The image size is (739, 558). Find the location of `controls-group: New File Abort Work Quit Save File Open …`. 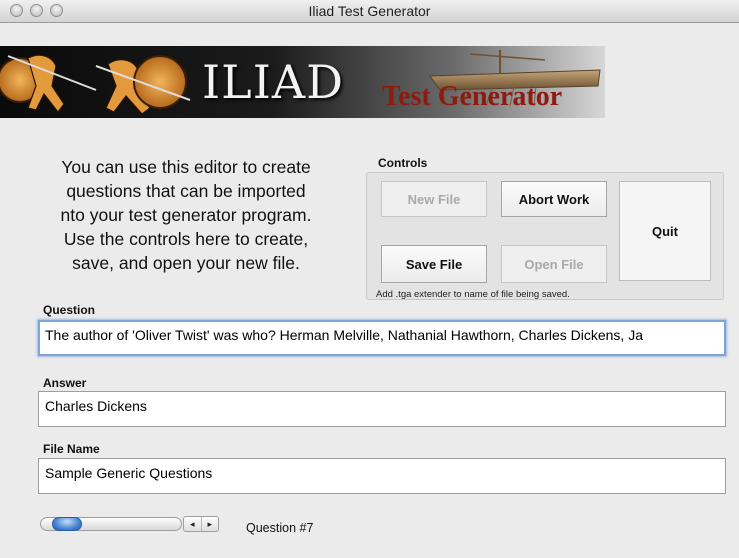

controls-group: New File Abort Work Quit Save File Open … is located at coordinates (545, 236).